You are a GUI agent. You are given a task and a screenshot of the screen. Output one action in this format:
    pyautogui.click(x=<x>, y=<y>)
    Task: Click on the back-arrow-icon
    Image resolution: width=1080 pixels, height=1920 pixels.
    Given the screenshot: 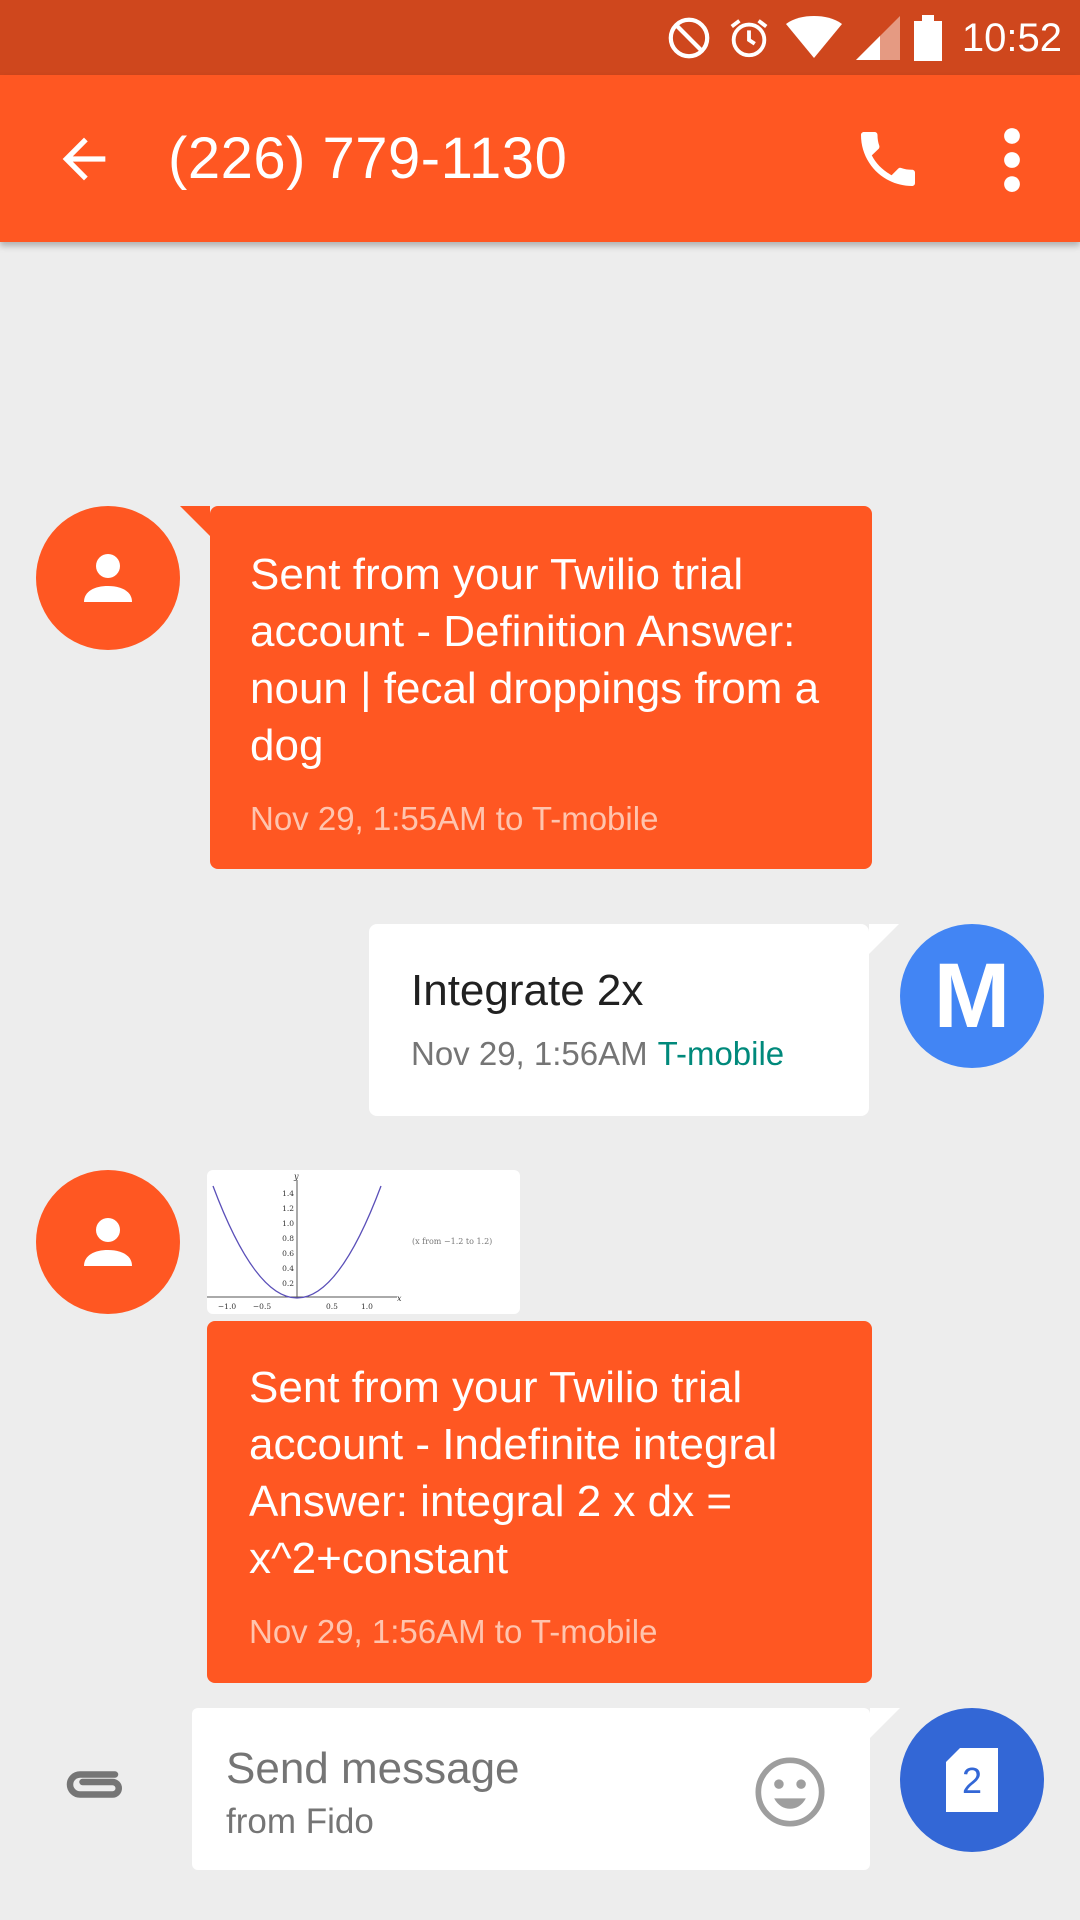 What is the action you would take?
    pyautogui.click(x=84, y=159)
    